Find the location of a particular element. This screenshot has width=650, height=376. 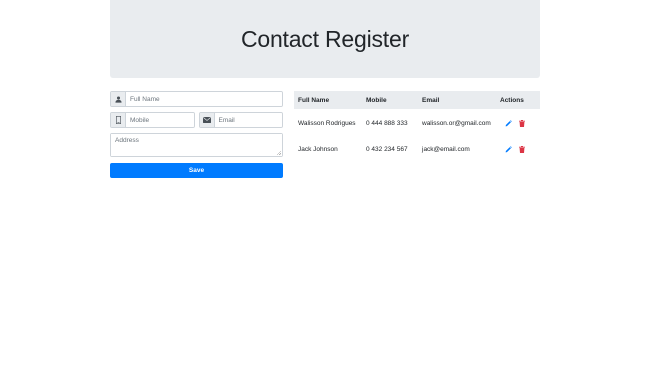

resize-handle is located at coordinates (279, 153).